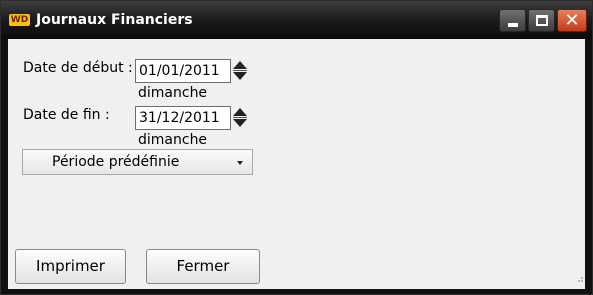  What do you see at coordinates (66, 115) in the screenshot?
I see `end-date-label: Date de fin :` at bounding box center [66, 115].